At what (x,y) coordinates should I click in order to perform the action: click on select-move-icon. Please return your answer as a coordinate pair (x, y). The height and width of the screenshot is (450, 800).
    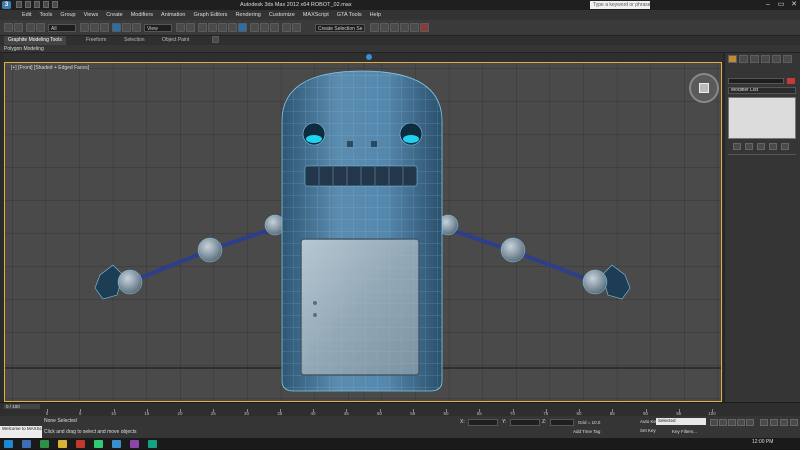
    Looking at the image, I should click on (116, 27).